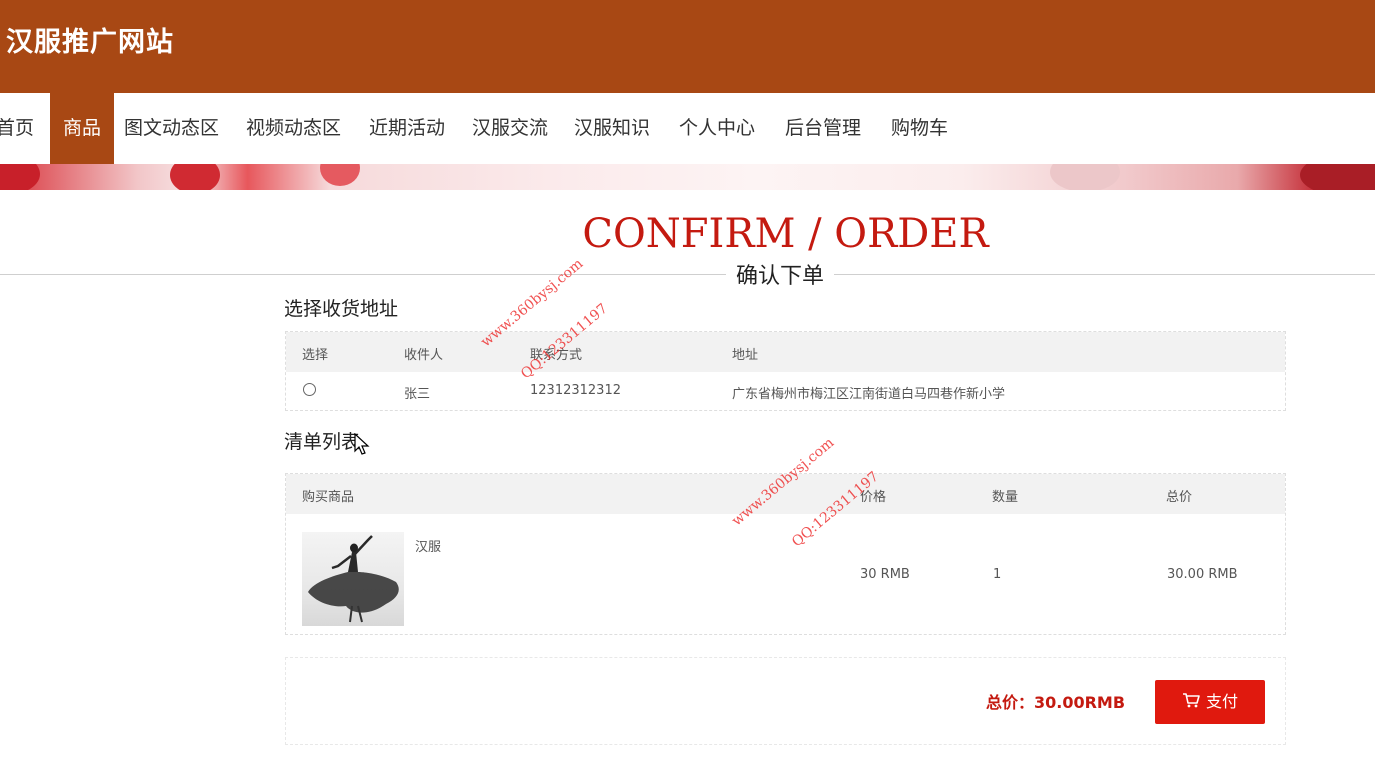 This screenshot has width=1375, height=779. What do you see at coordinates (687, 46) in the screenshot?
I see `site-header: 汉服推广网站` at bounding box center [687, 46].